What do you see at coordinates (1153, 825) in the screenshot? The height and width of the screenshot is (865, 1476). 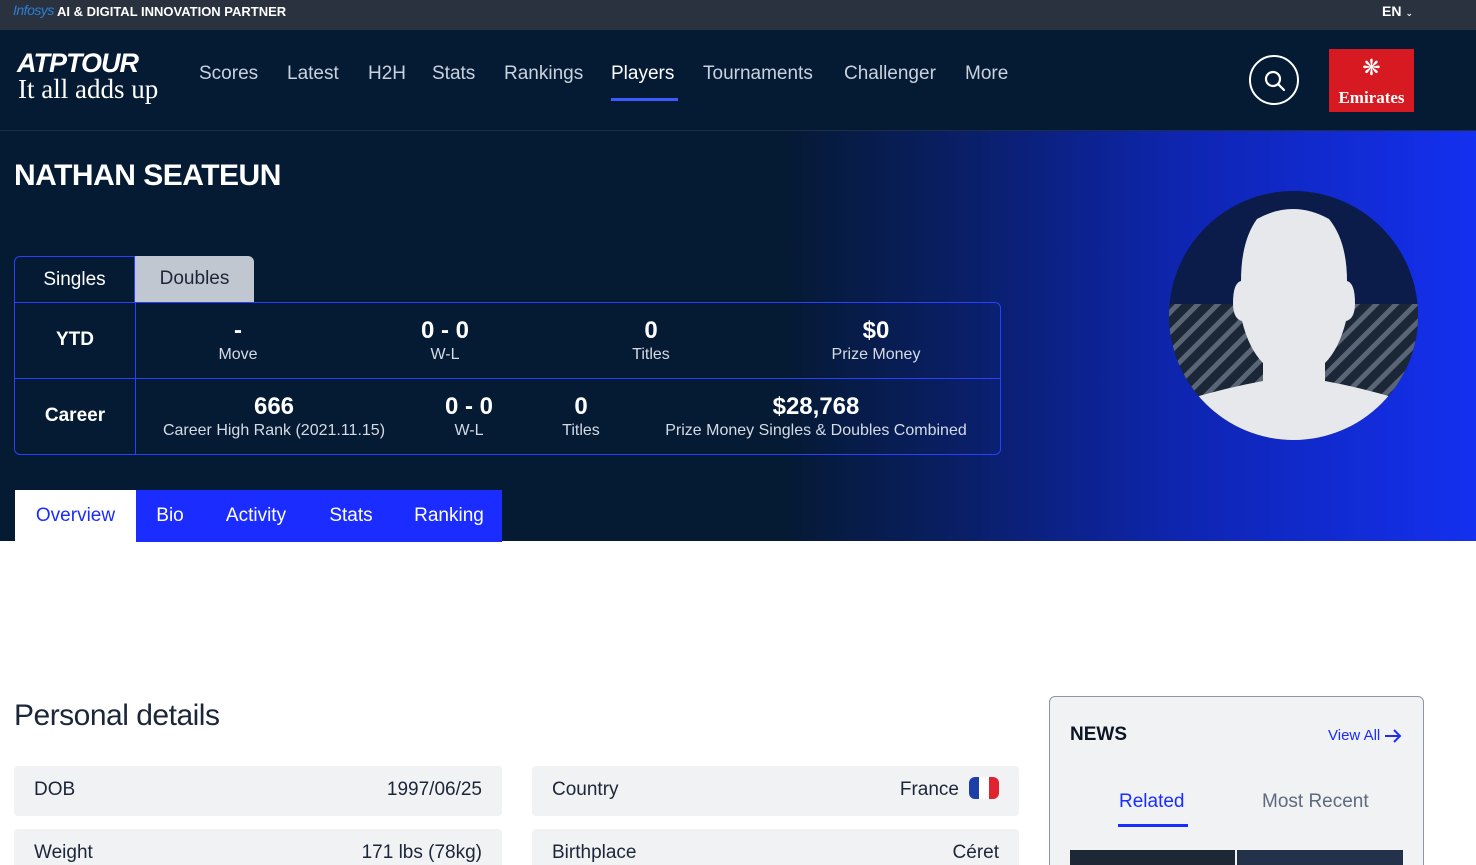 I see `news-tab-indicator` at bounding box center [1153, 825].